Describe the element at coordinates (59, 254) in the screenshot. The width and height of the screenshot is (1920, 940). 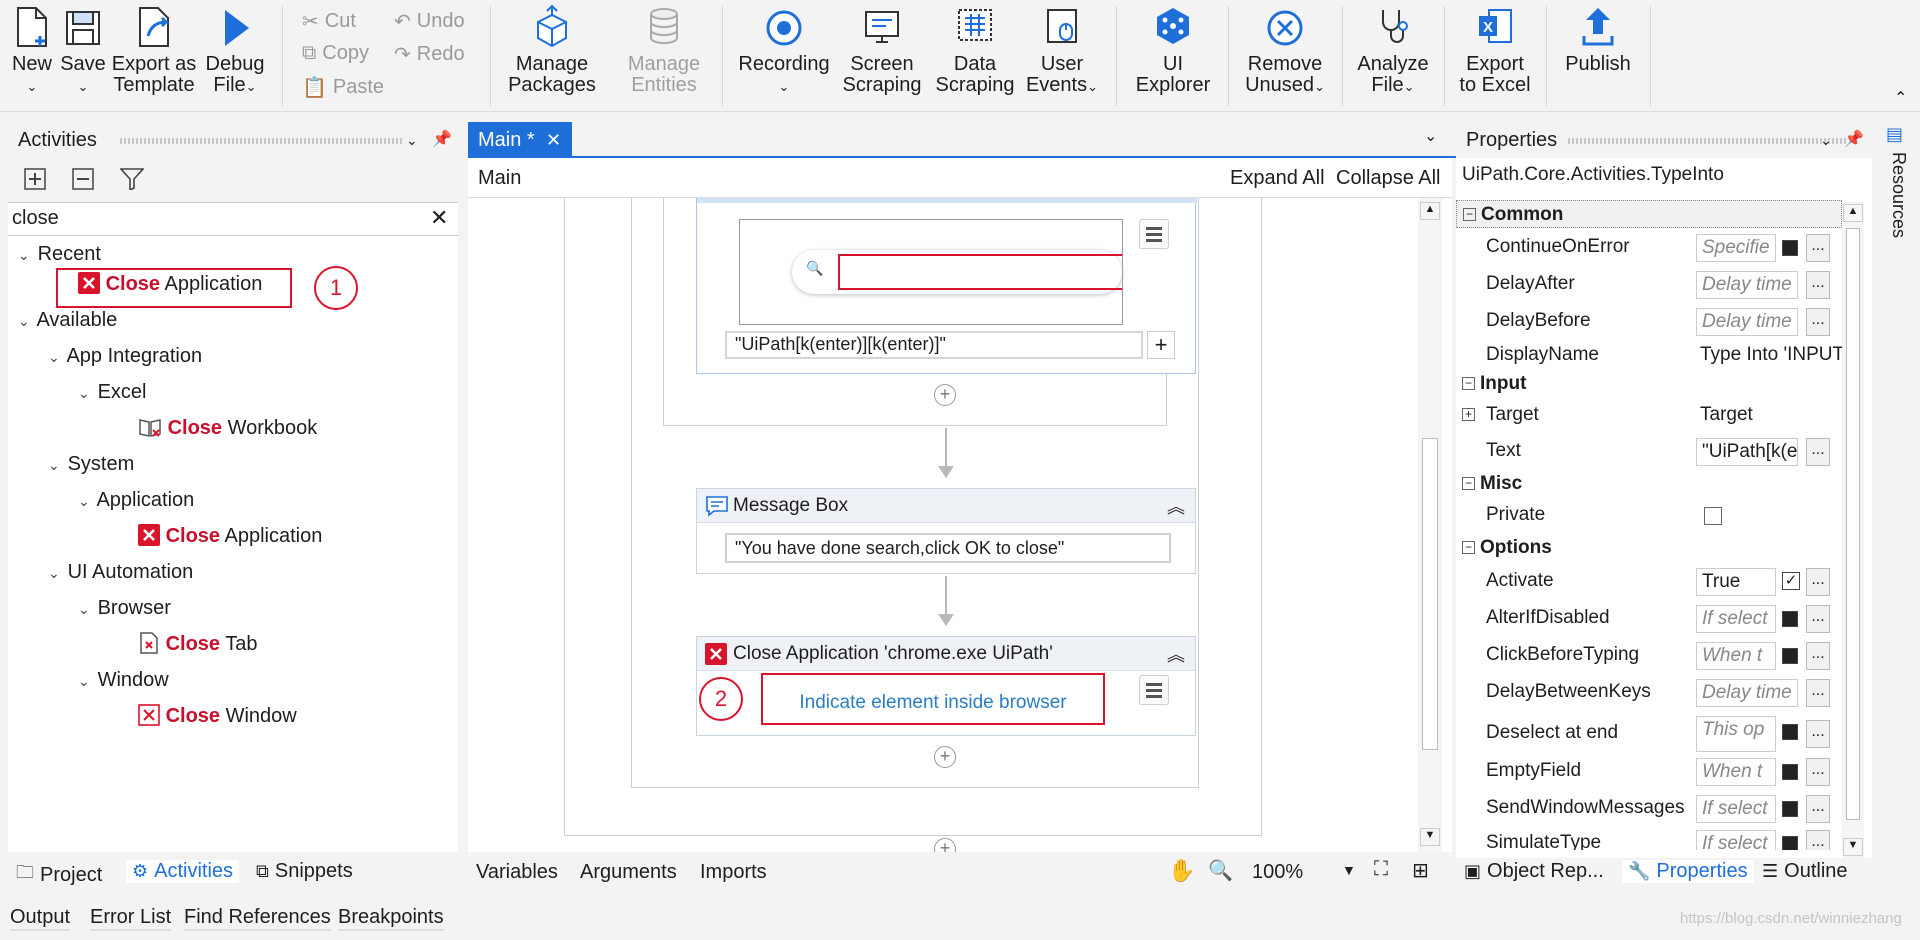
I see `tree-node-recent: ⌄ Recent` at that location.